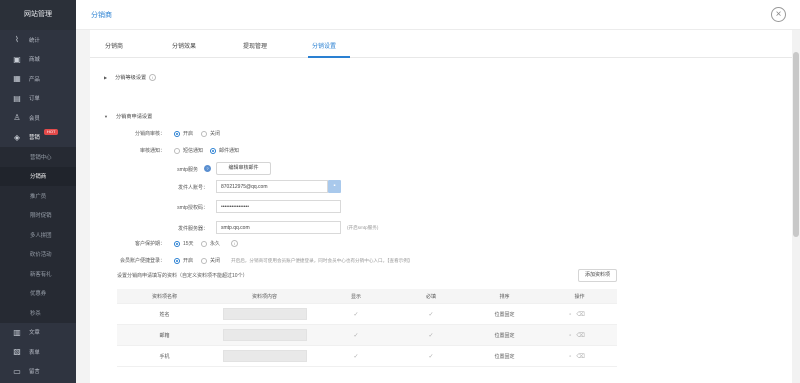 The image size is (800, 383). What do you see at coordinates (17, 79) in the screenshot?
I see `grid-icon: ▦` at bounding box center [17, 79].